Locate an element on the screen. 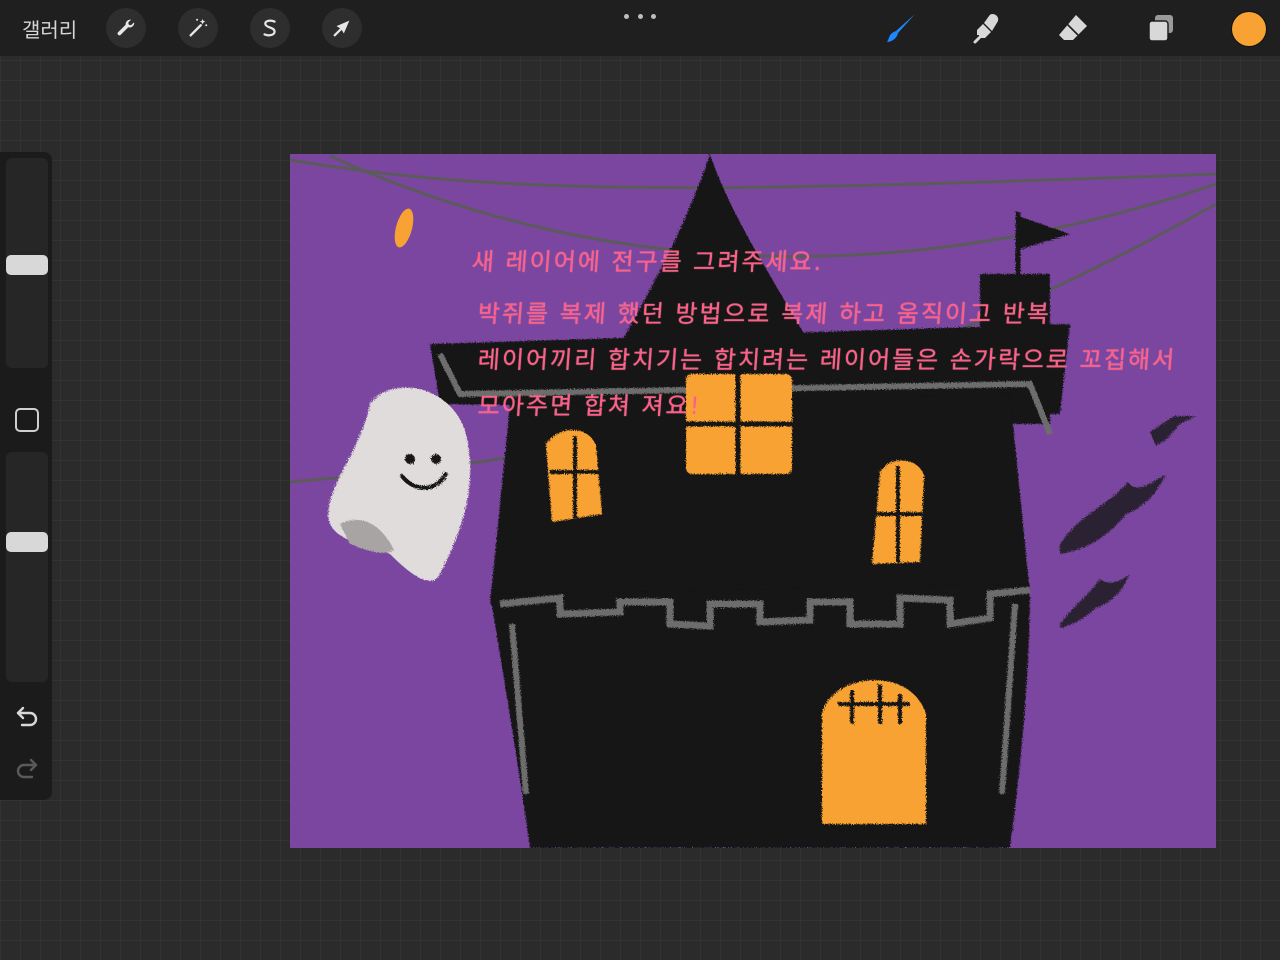 Image resolution: width=1280 pixels, height=960 pixels. annotation-line-2: 박쥐를 복제 했던 방법으로 복제 하고 움직이고 반복 is located at coordinates (764, 314).